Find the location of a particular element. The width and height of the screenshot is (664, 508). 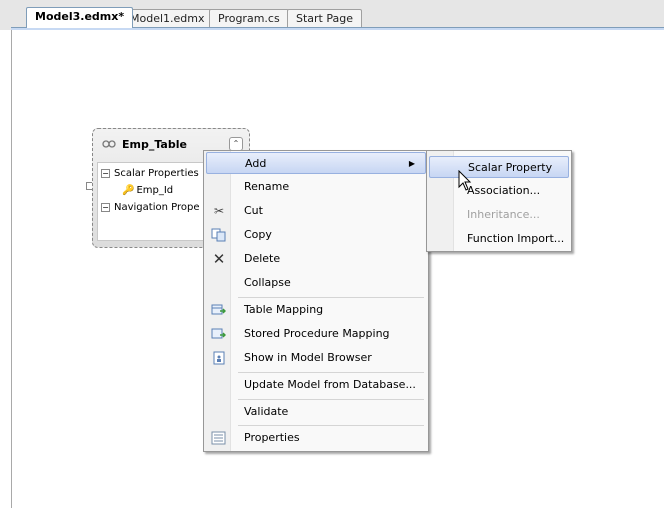

mouse-cursor-icon is located at coordinates (465, 180).